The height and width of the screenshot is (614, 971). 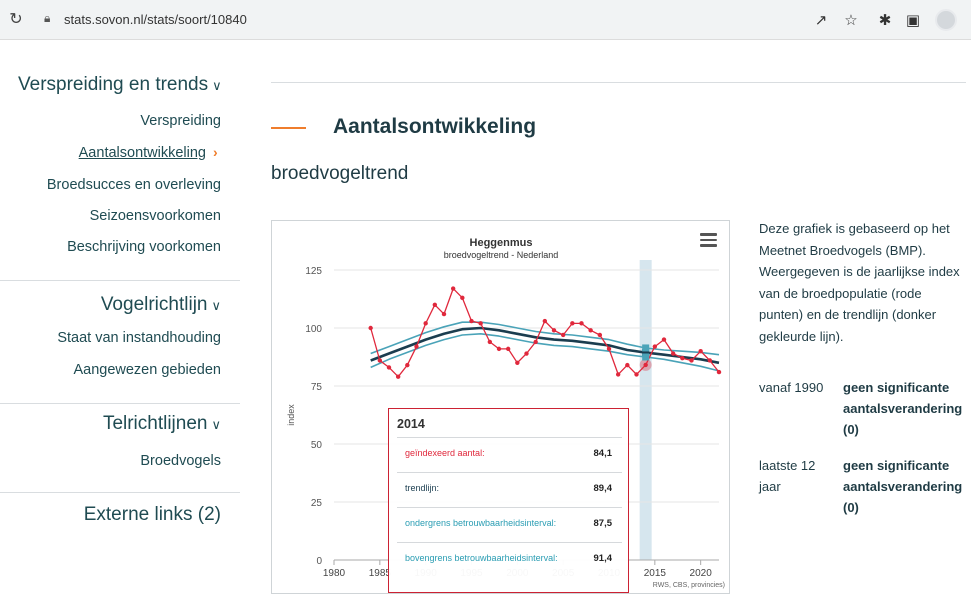 I want to click on x-tick-label: 1980, so click(x=334, y=573).